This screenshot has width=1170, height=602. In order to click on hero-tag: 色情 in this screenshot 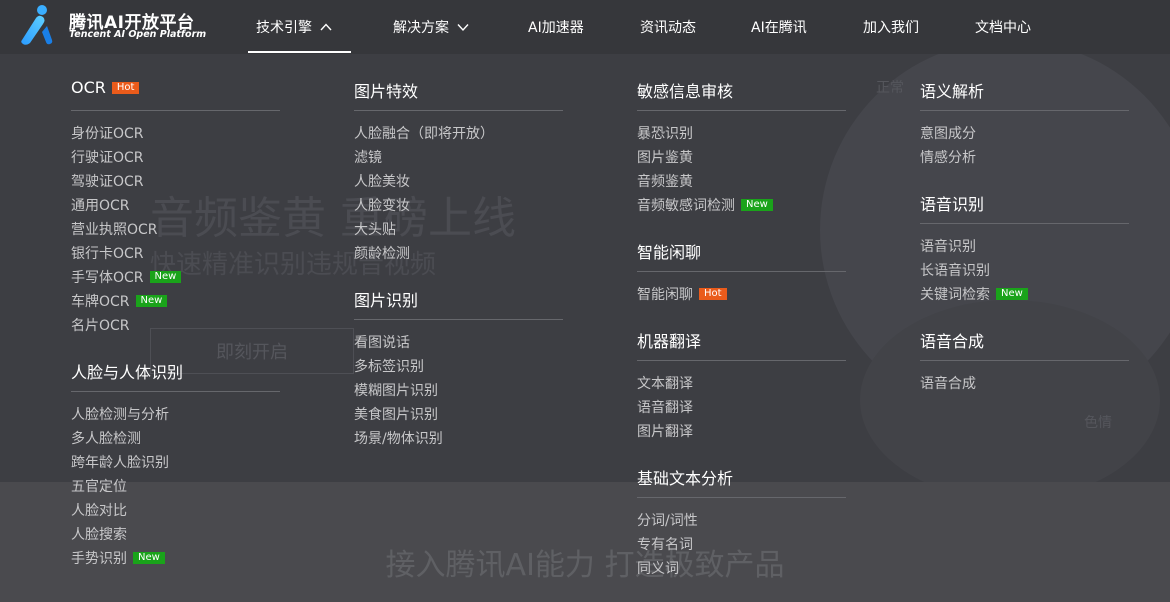, I will do `click(1098, 423)`.